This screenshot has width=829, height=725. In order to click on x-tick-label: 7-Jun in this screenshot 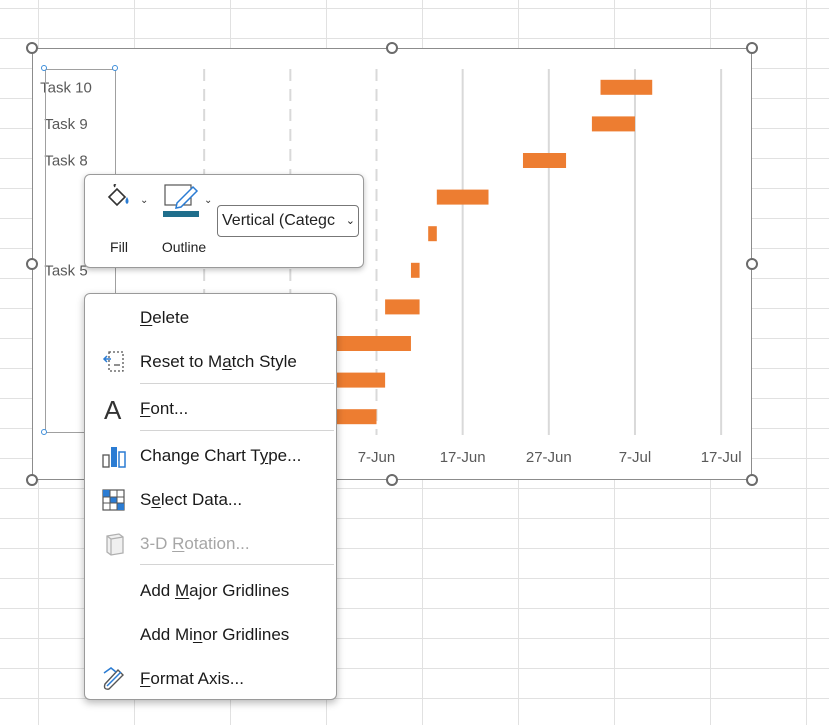, I will do `click(377, 457)`.